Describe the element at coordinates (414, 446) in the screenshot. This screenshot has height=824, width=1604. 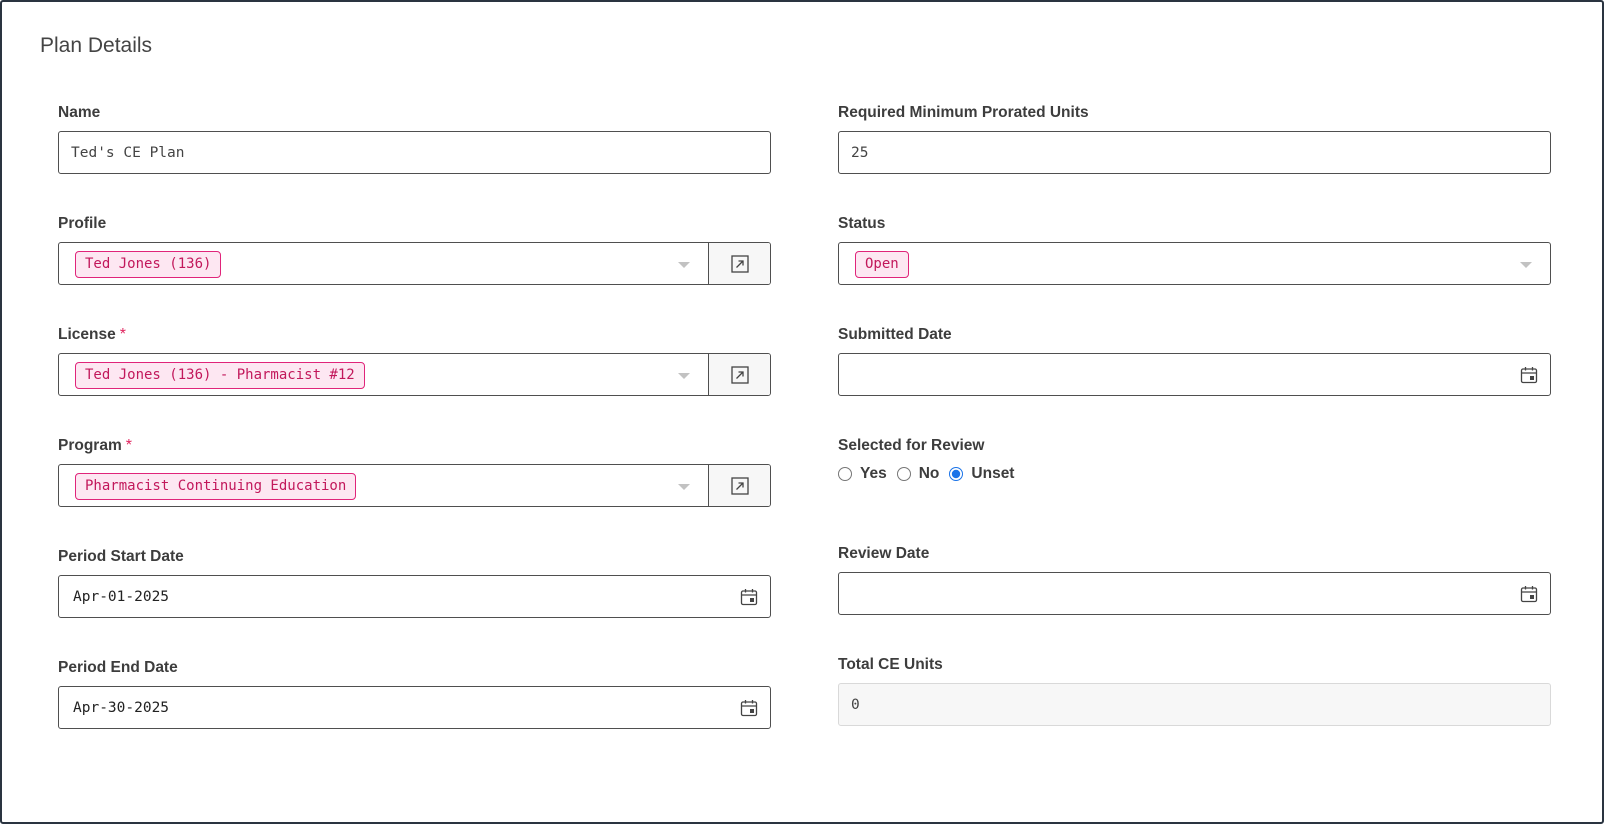
I see `program-label: Program *` at that location.